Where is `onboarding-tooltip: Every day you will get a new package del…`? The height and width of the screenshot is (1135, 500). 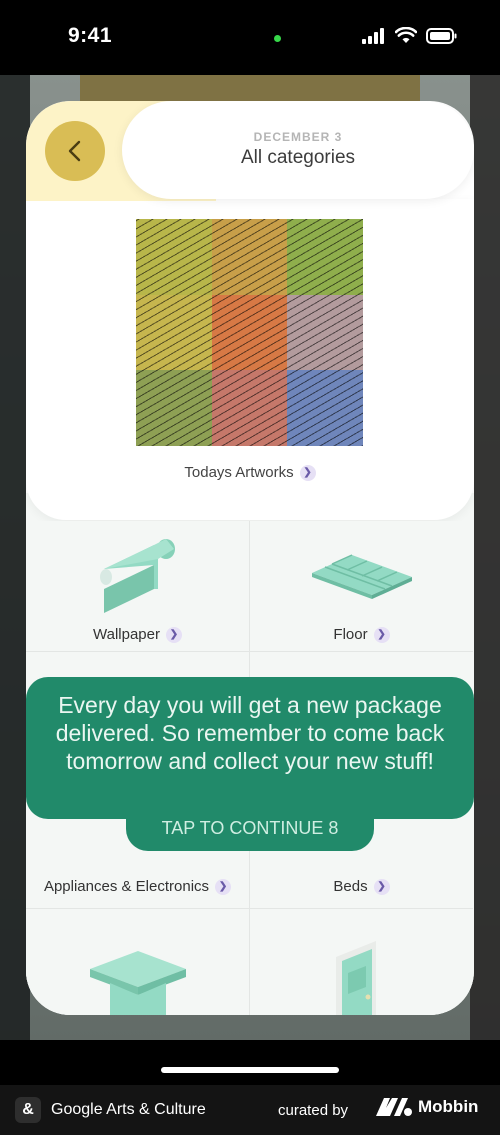
onboarding-tooltip: Every day you will get a new package del… is located at coordinates (250, 748).